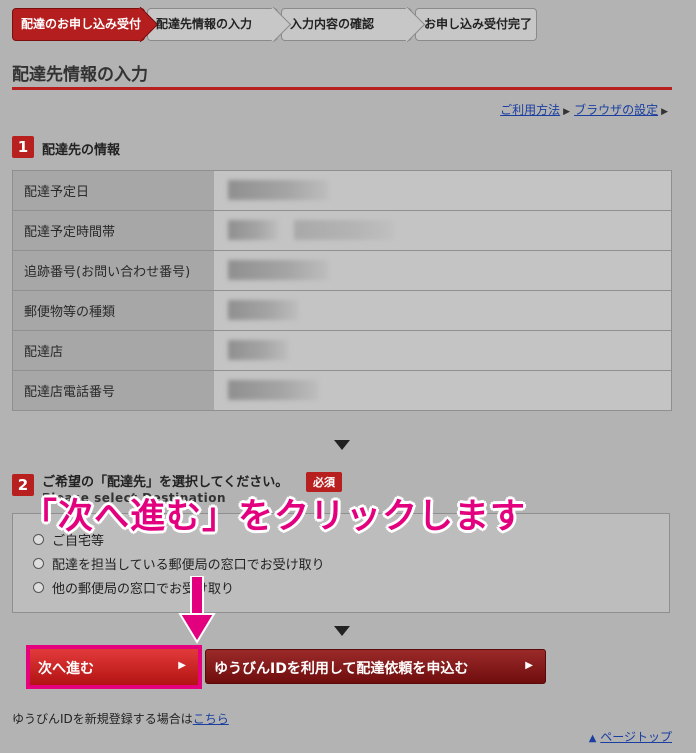 The width and height of the screenshot is (696, 753). What do you see at coordinates (616, 110) in the screenshot?
I see `browser-settings-link: ブラウザの設定` at bounding box center [616, 110].